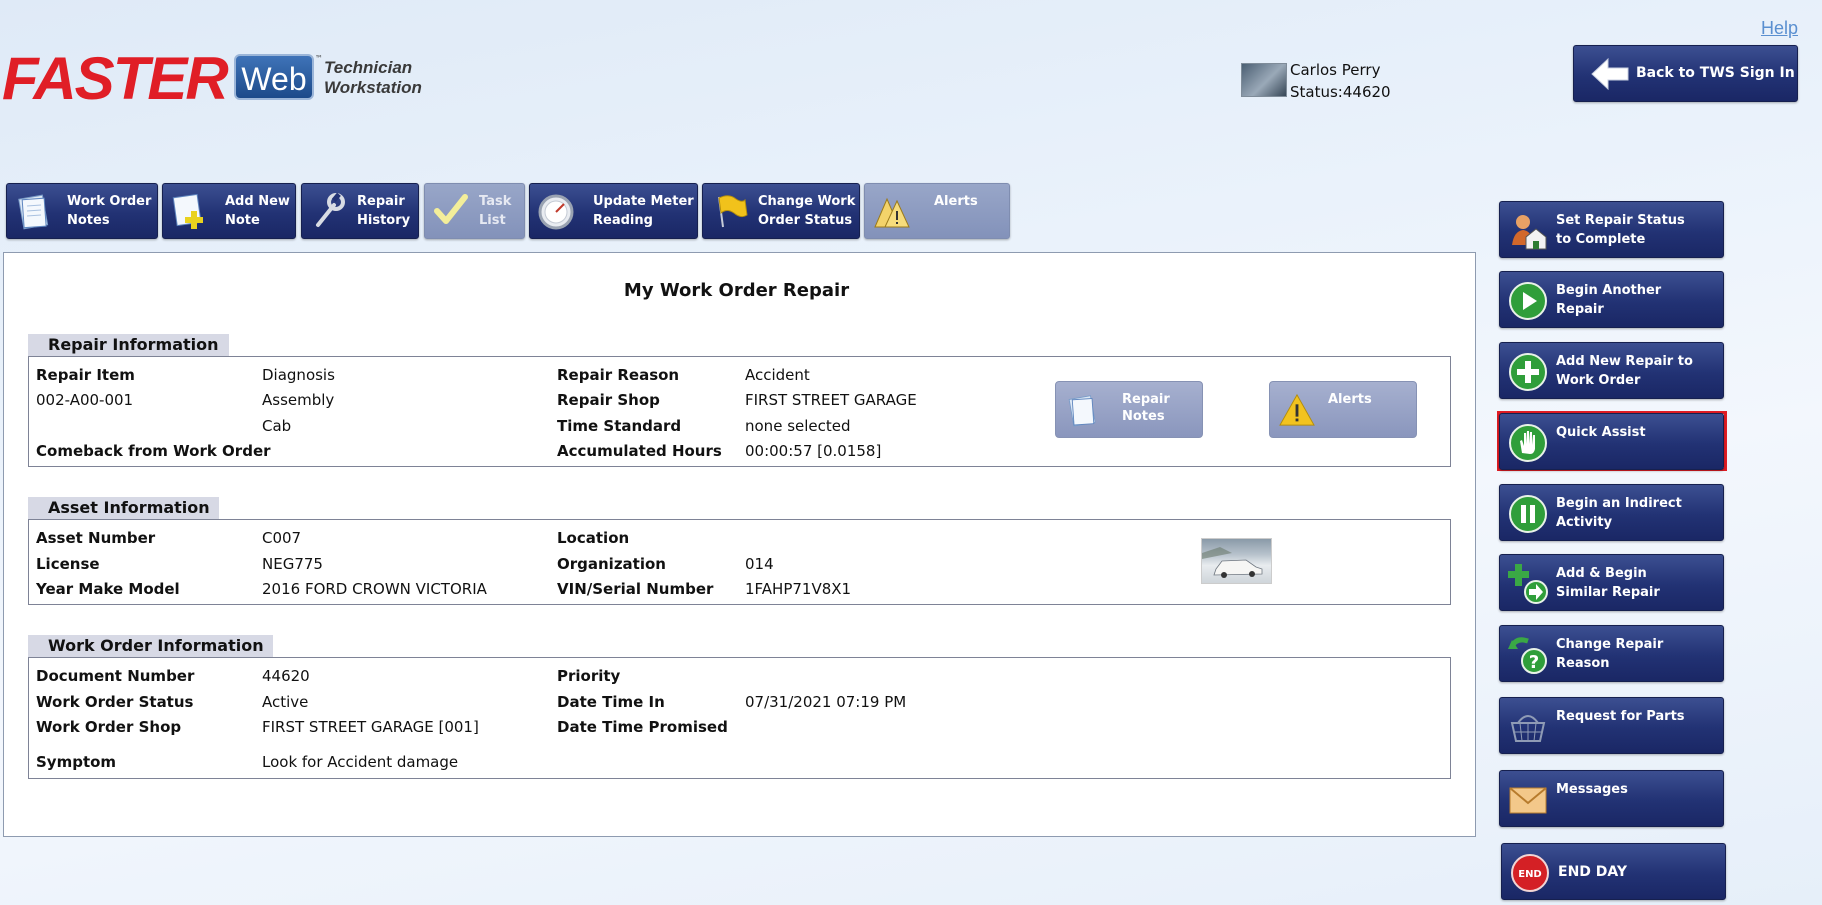  Describe the element at coordinates (373, 78) in the screenshot. I see `logo-subtitle: Technician Workstation` at that location.